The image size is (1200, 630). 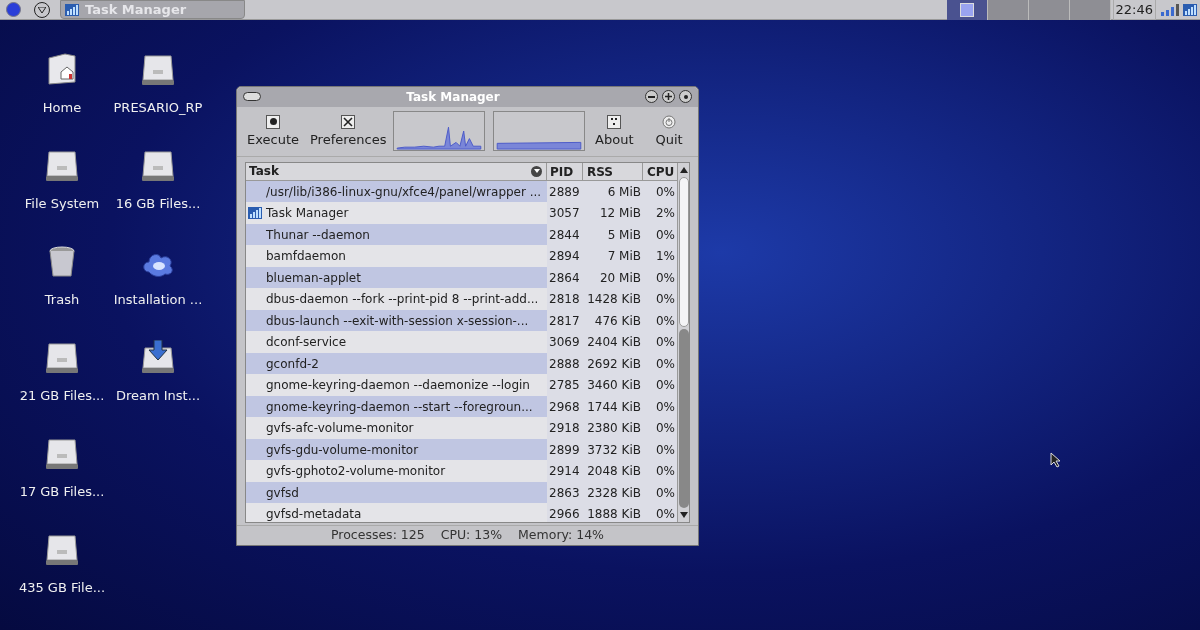 What do you see at coordinates (273, 131) in the screenshot?
I see `toolbar-button: Execute` at bounding box center [273, 131].